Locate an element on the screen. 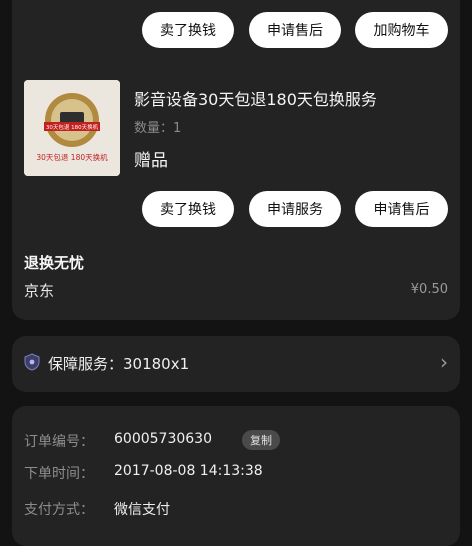 The image size is (472, 546). return-service-price: ¥0.50 is located at coordinates (429, 289).